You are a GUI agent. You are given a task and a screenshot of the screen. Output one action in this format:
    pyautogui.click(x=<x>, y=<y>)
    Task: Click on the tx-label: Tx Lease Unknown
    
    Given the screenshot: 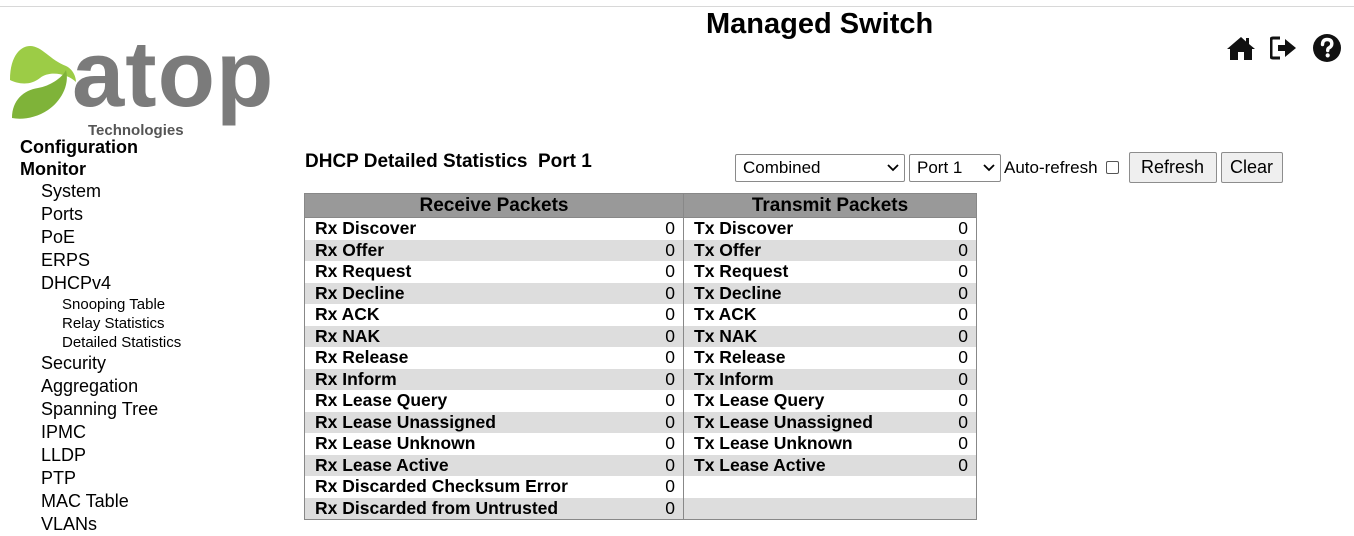 What is the action you would take?
    pyautogui.click(x=790, y=444)
    